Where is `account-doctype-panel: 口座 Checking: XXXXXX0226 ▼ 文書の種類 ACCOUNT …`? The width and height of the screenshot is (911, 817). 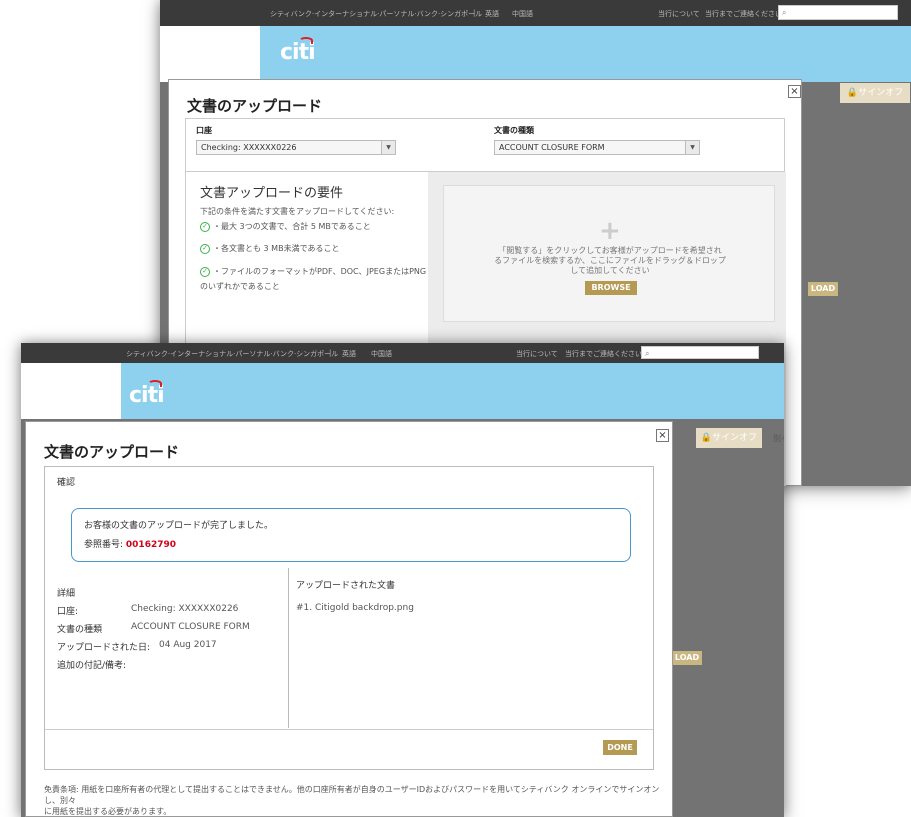
account-doctype-panel: 口座 Checking: XXXXXX0226 ▼ 文書の種類 ACCOUNT … is located at coordinates (485, 145).